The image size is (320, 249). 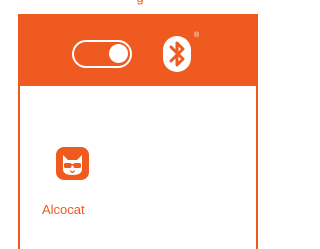 I want to click on status-divider, so click(x=138, y=88).